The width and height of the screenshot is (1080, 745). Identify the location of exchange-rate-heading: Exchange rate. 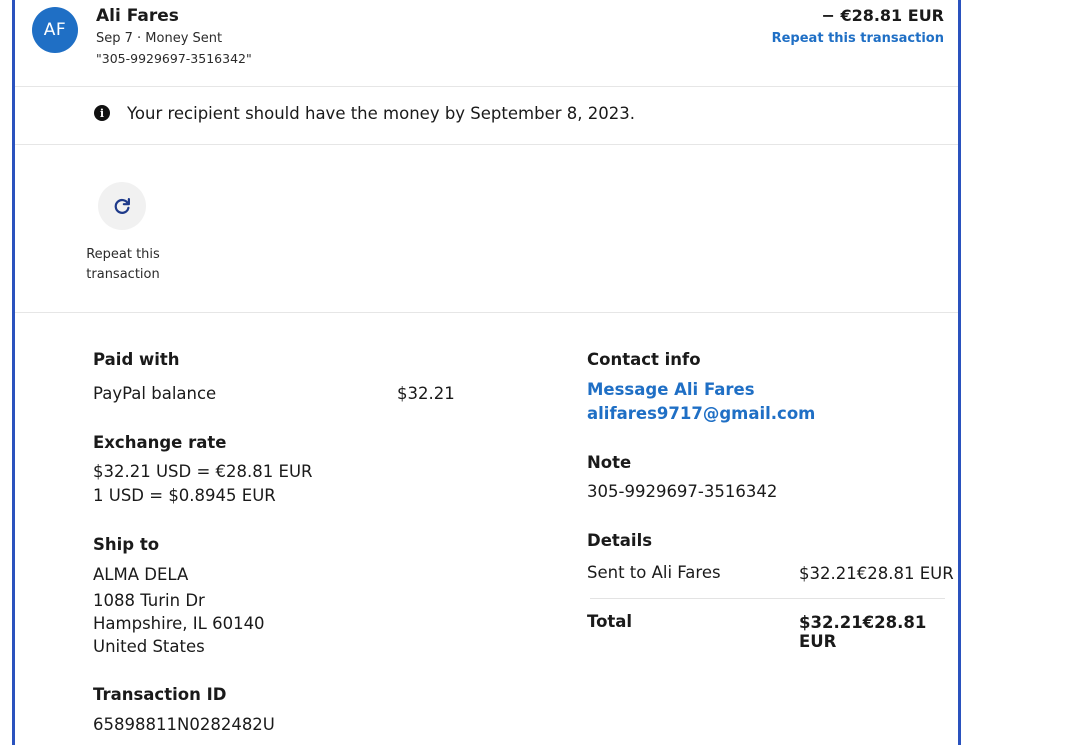
(160, 442).